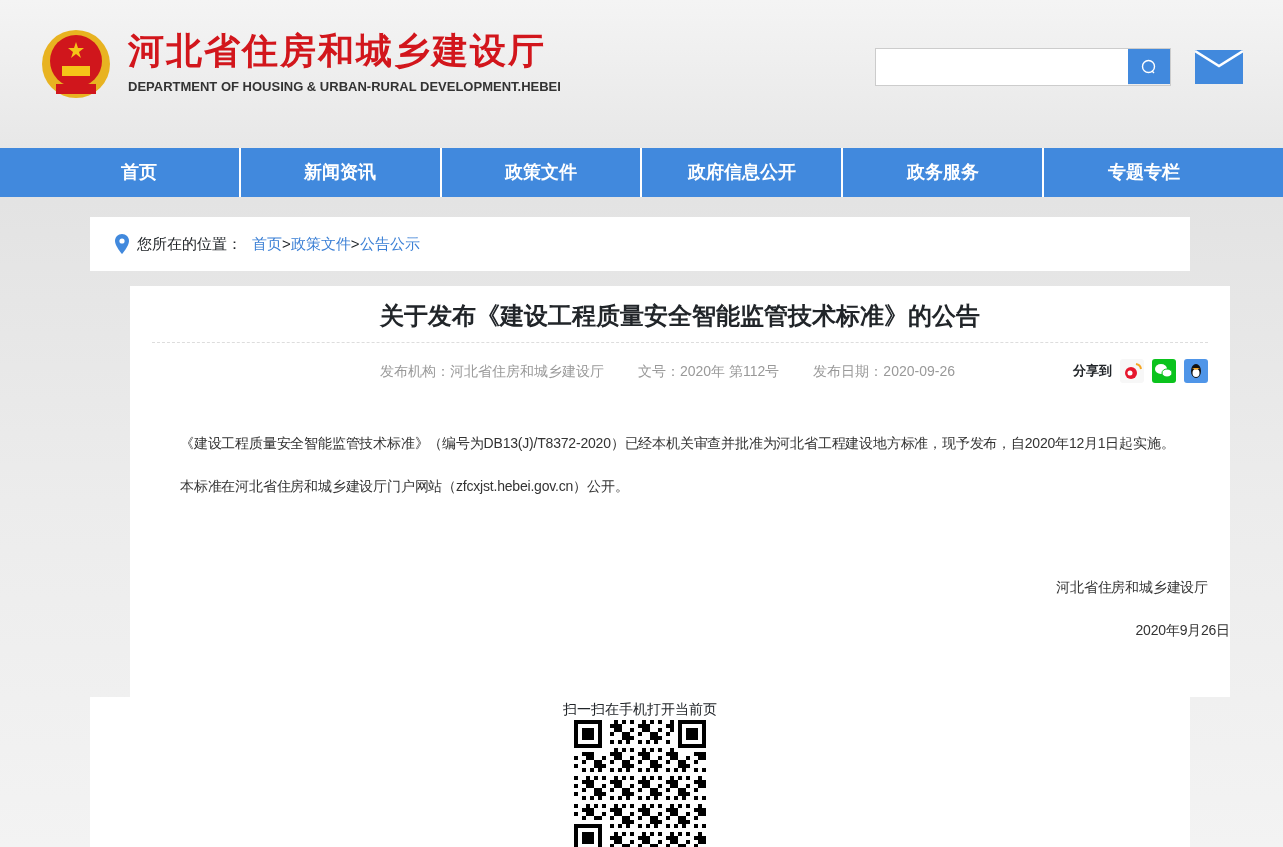 Image resolution: width=1283 pixels, height=847 pixels. Describe the element at coordinates (337, 51) in the screenshot. I see `site-title: 河北省住房和城乡建设厅` at that location.